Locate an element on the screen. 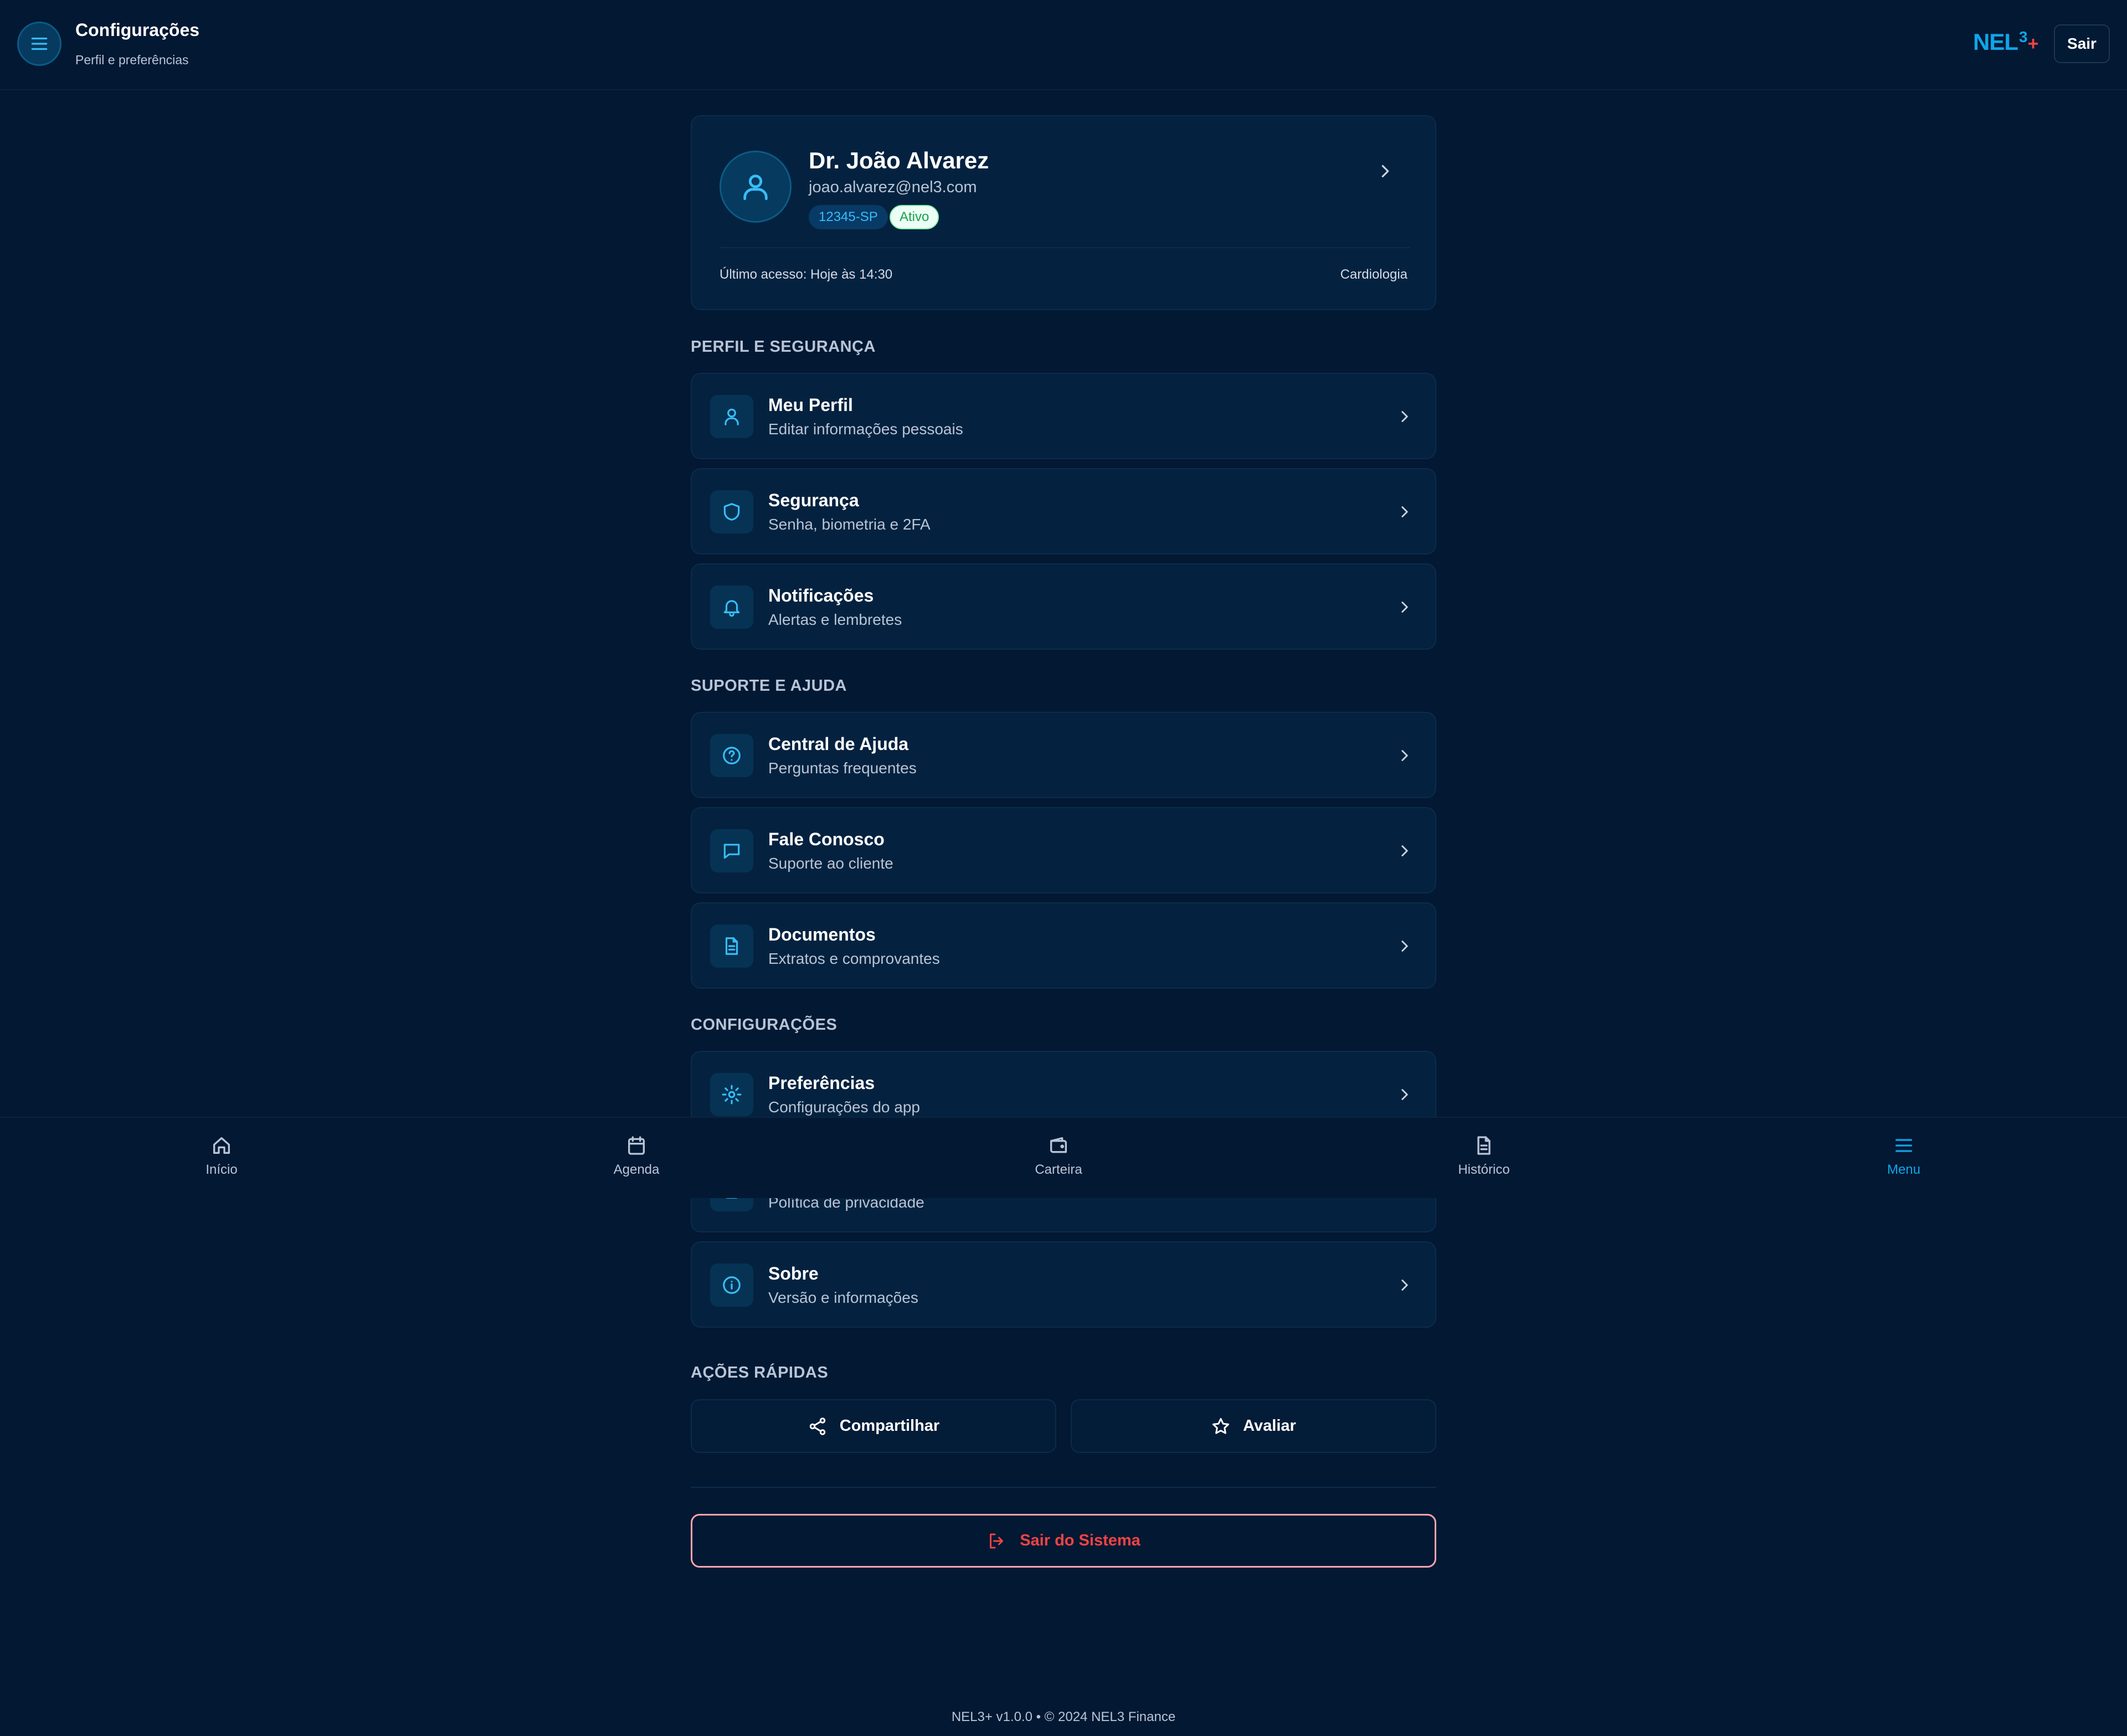  shield-icon is located at coordinates (732, 512).